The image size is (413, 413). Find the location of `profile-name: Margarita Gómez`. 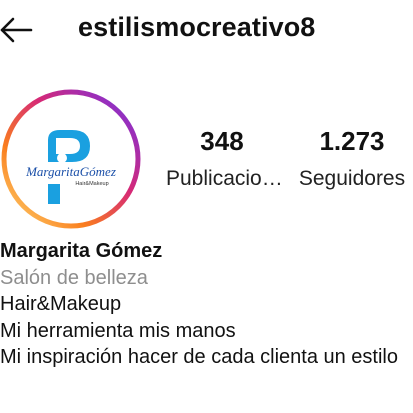

profile-name: Margarita Gómez is located at coordinates (81, 251).